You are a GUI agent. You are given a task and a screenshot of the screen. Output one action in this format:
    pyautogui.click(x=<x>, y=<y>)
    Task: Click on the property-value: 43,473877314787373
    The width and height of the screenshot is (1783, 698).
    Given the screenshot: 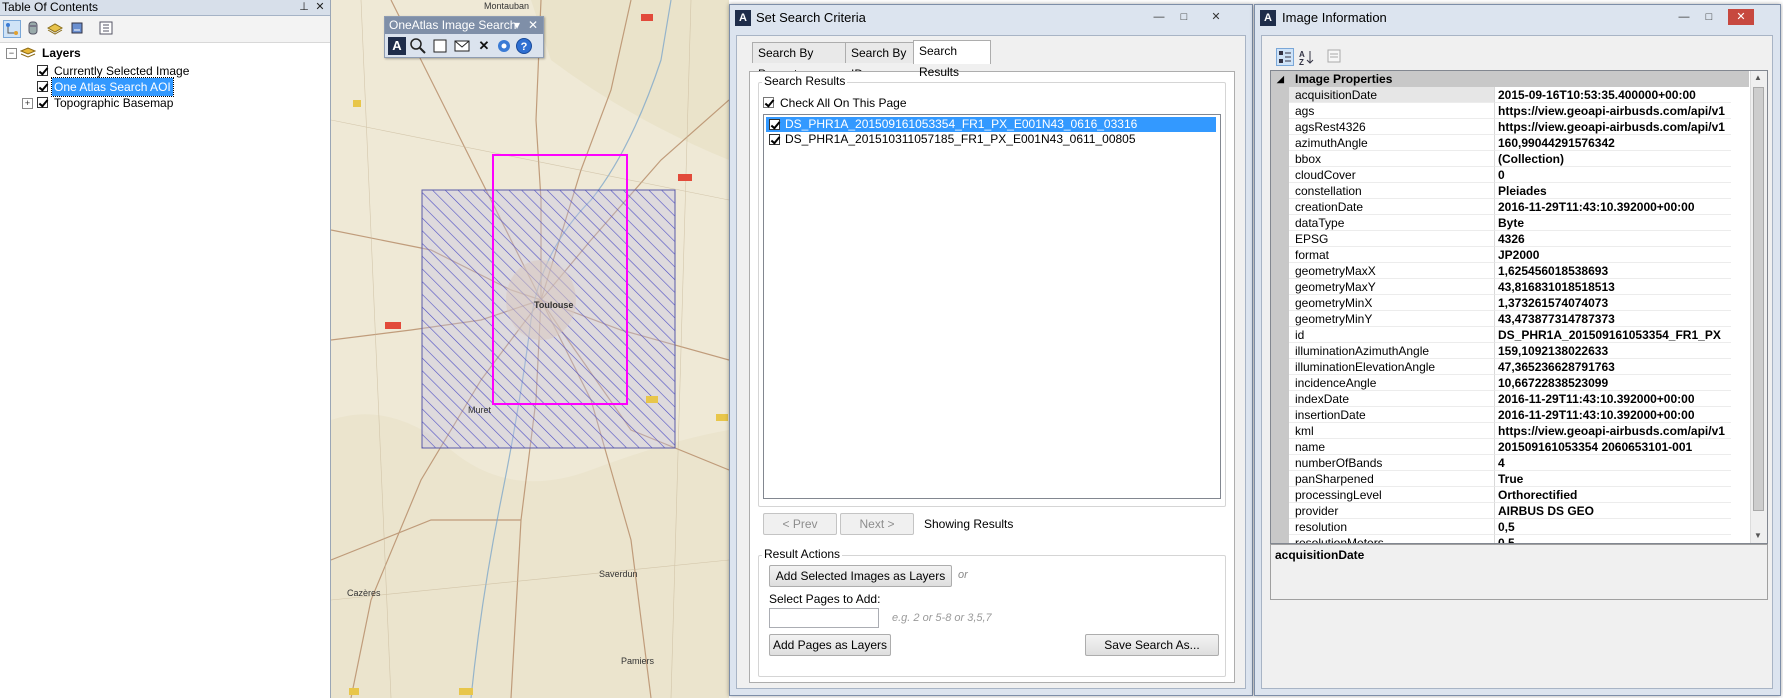 What is the action you would take?
    pyautogui.click(x=1613, y=319)
    